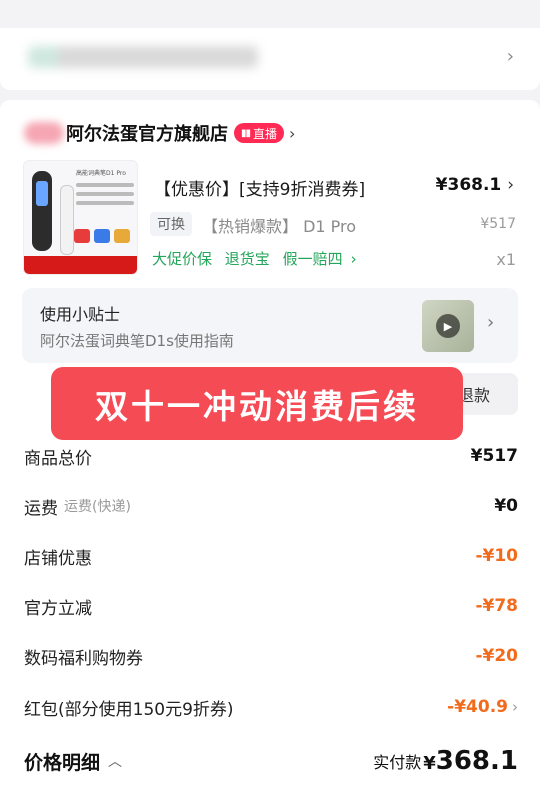  What do you see at coordinates (496, 656) in the screenshot?
I see `cost-value: -¥20` at bounding box center [496, 656].